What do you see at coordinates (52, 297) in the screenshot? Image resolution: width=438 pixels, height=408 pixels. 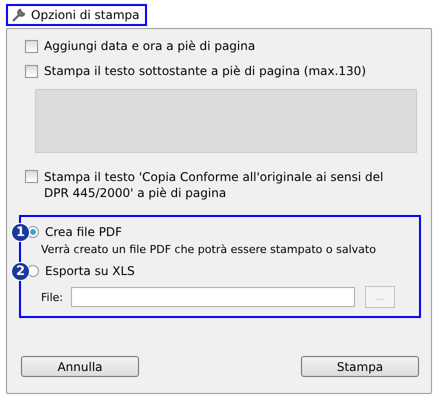 I see `file-label: File:` at bounding box center [52, 297].